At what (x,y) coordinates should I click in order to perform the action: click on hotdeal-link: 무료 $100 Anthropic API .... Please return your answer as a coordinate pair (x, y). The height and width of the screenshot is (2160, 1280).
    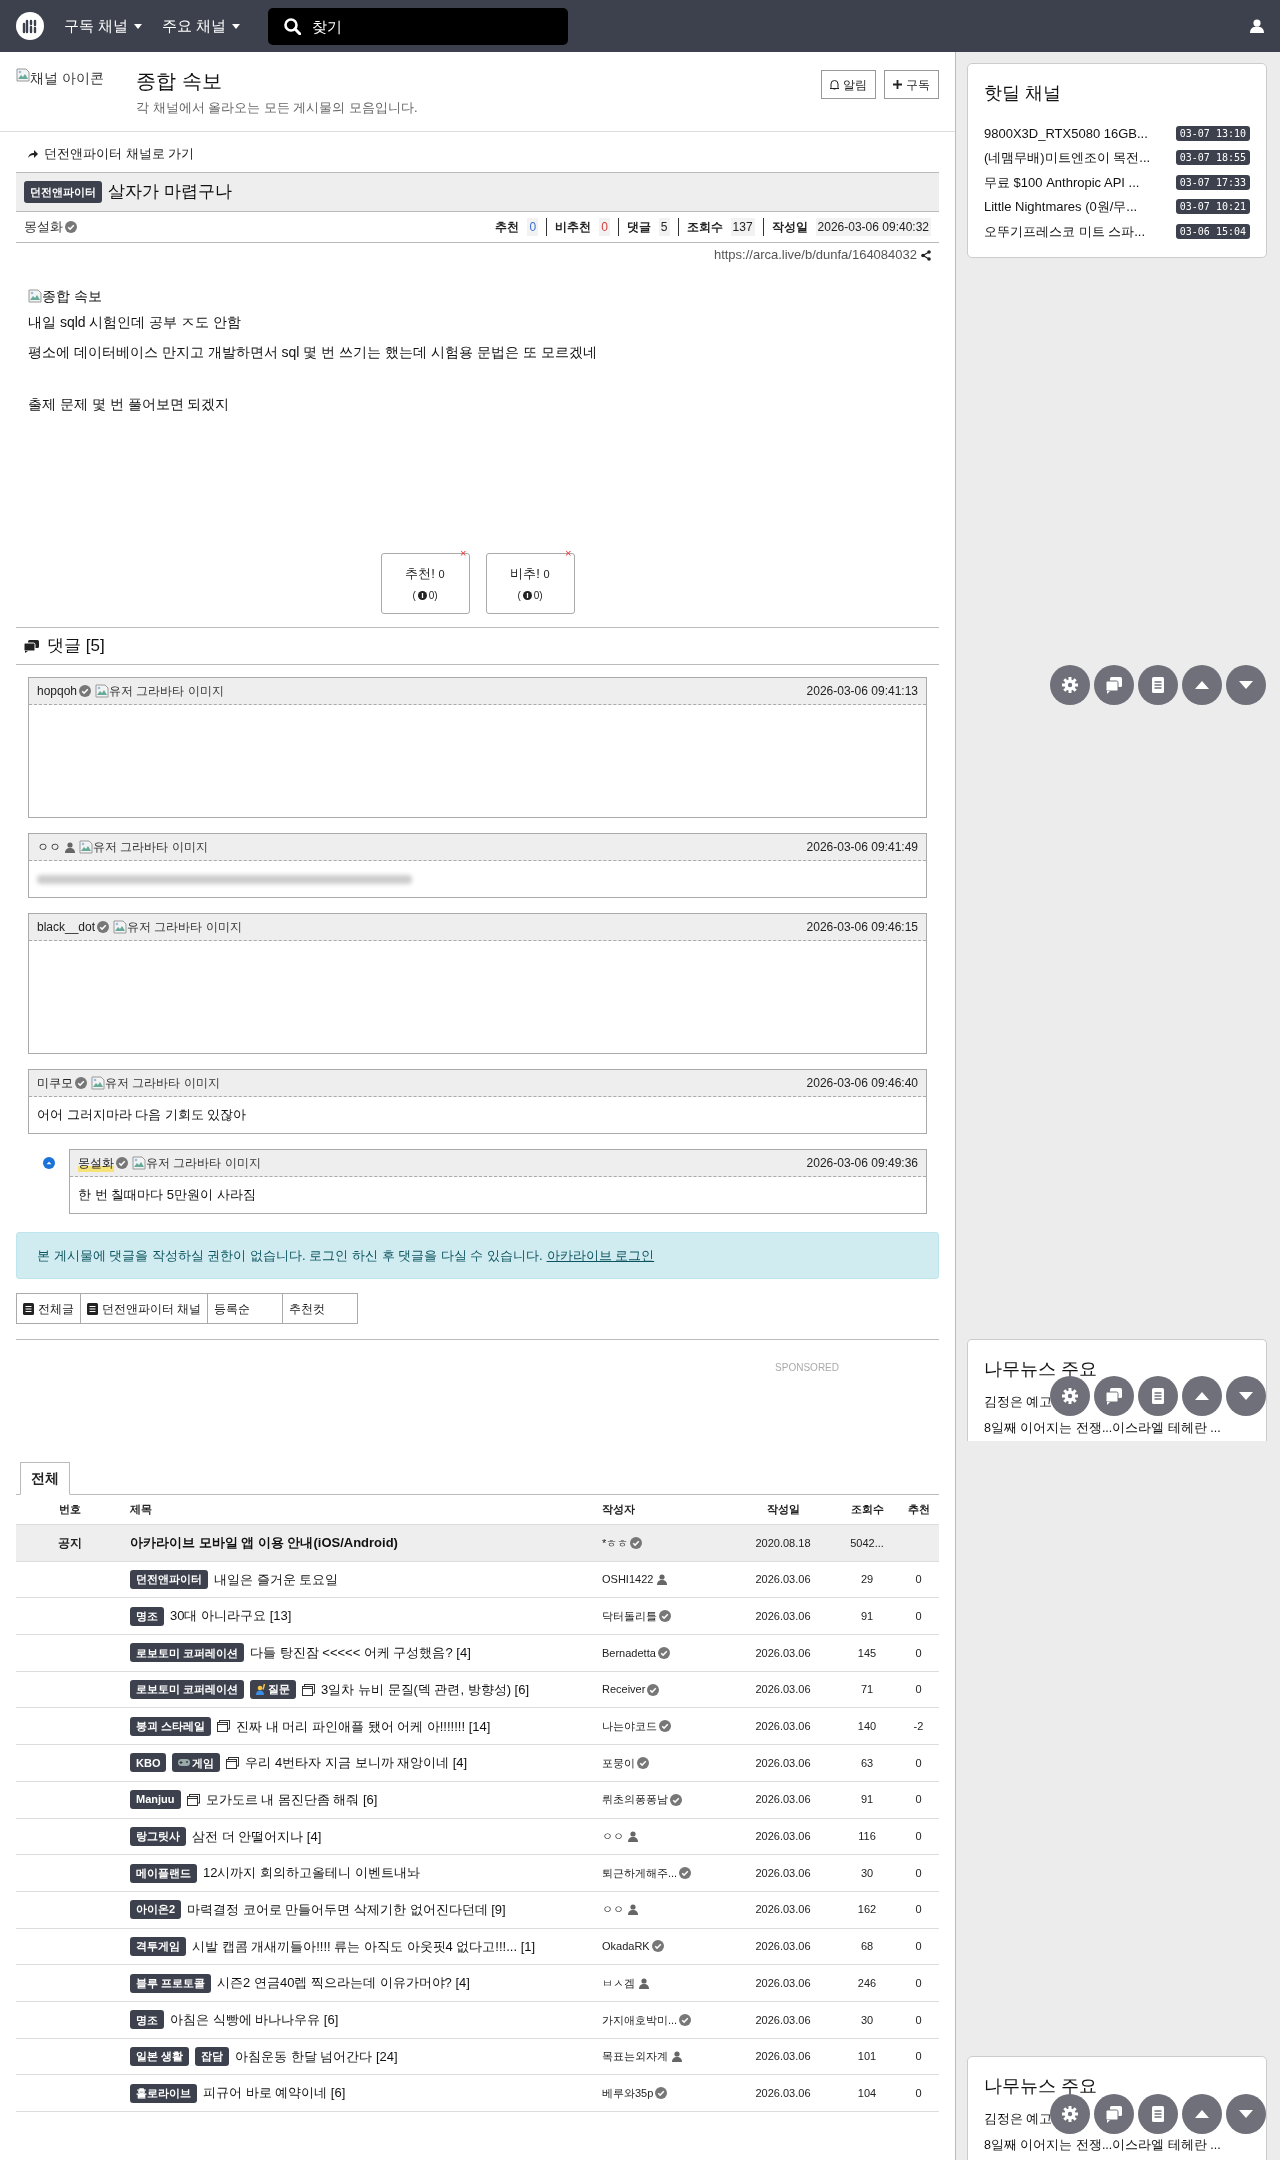
    Looking at the image, I should click on (1062, 182).